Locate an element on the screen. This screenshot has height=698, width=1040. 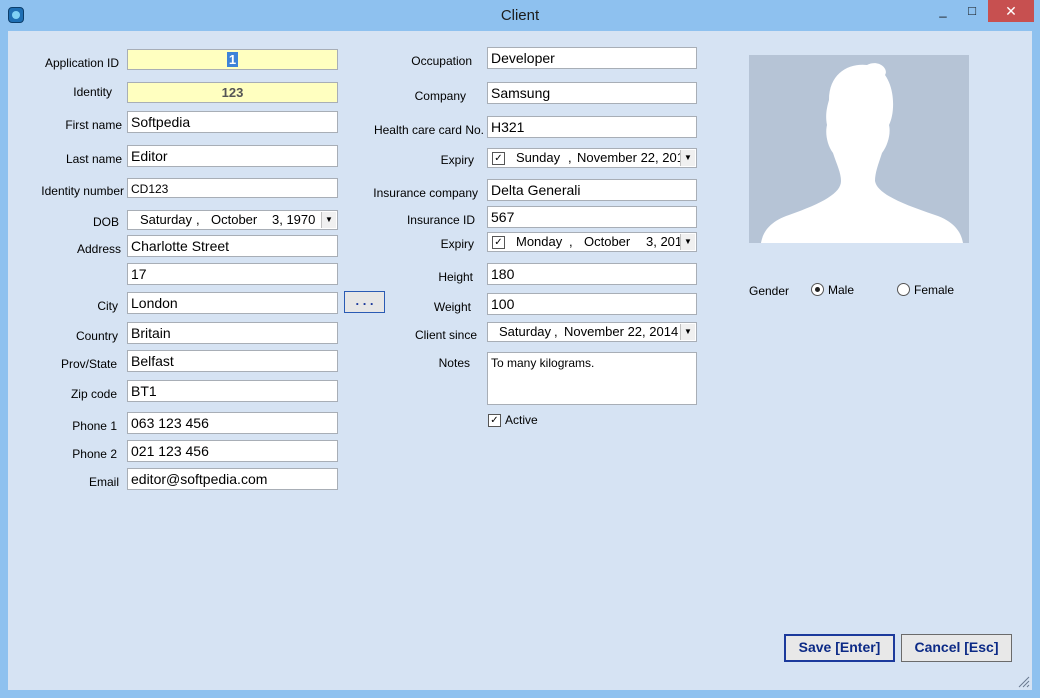
dob-month: October is located at coordinates (234, 219).